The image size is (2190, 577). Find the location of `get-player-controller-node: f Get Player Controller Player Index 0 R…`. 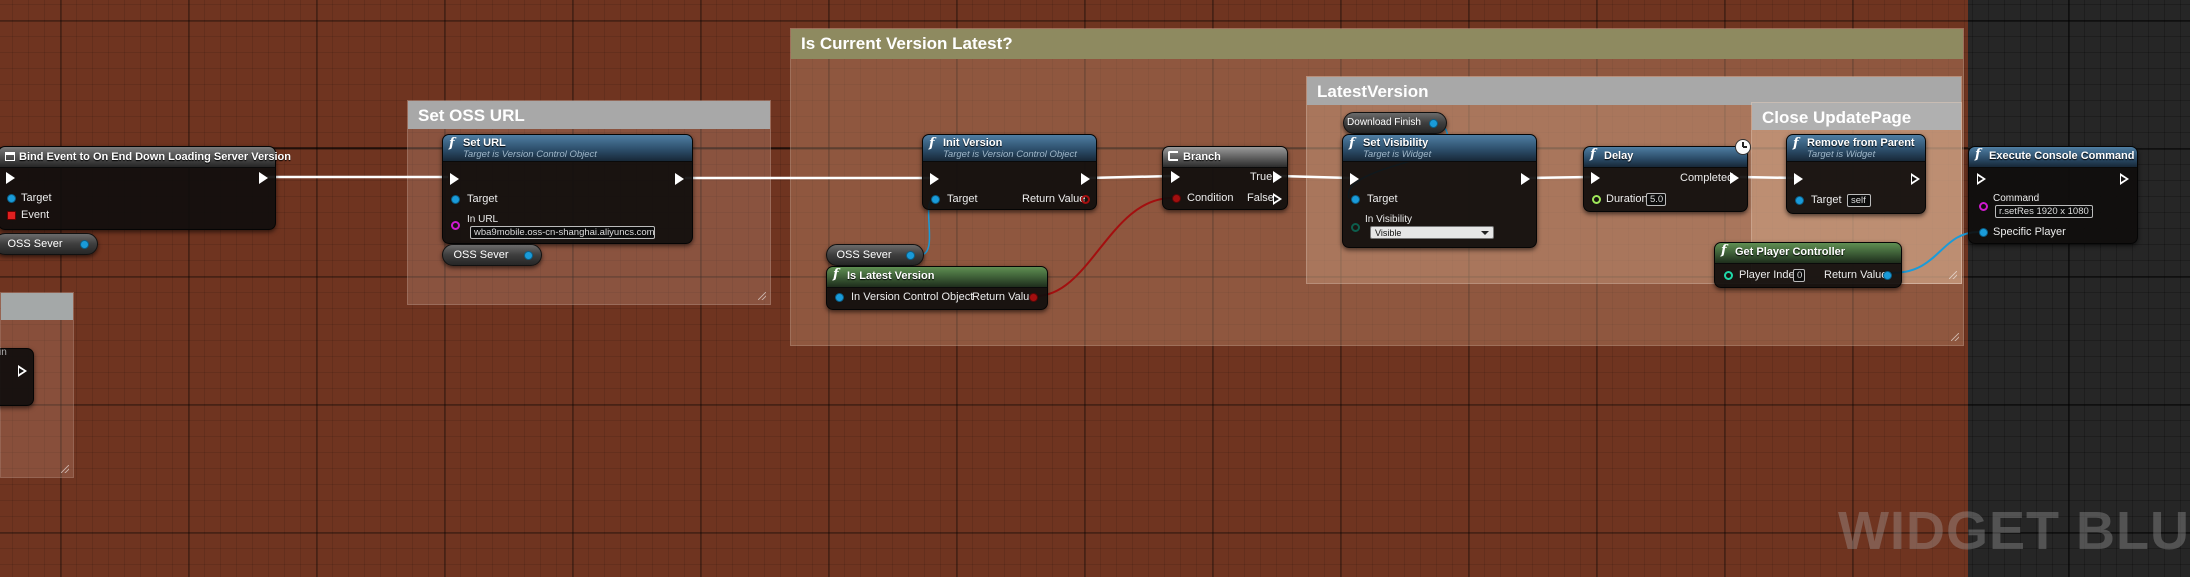

get-player-controller-node: f Get Player Controller Player Index 0 R… is located at coordinates (1808, 265).